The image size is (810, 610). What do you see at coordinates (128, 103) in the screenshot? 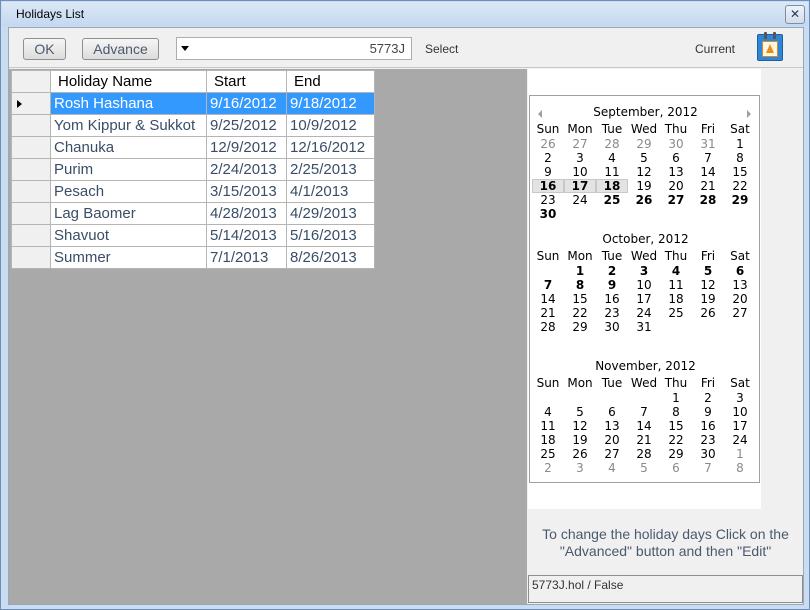
I see `cell-holiday-name: Rosh Hashana` at bounding box center [128, 103].